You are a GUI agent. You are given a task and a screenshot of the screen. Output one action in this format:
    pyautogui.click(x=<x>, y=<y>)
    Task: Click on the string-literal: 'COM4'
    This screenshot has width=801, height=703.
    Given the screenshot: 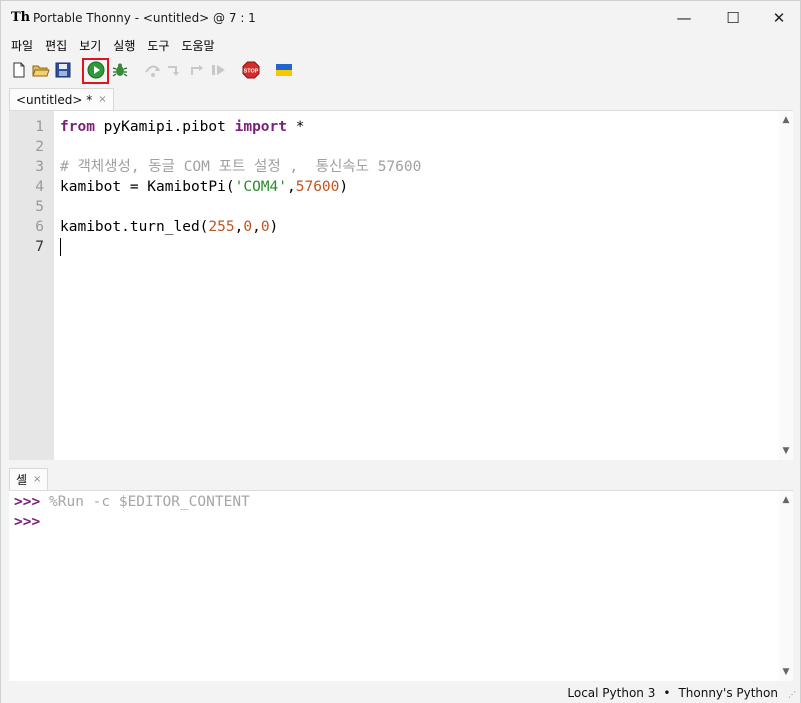 What is the action you would take?
    pyautogui.click(x=260, y=187)
    